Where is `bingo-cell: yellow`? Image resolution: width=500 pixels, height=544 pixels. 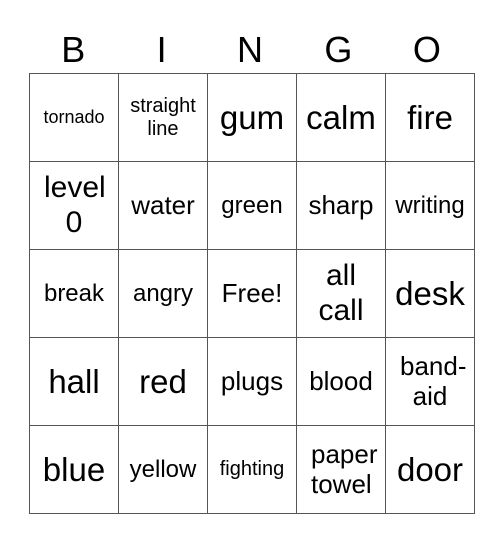
bingo-cell: yellow is located at coordinates (163, 469).